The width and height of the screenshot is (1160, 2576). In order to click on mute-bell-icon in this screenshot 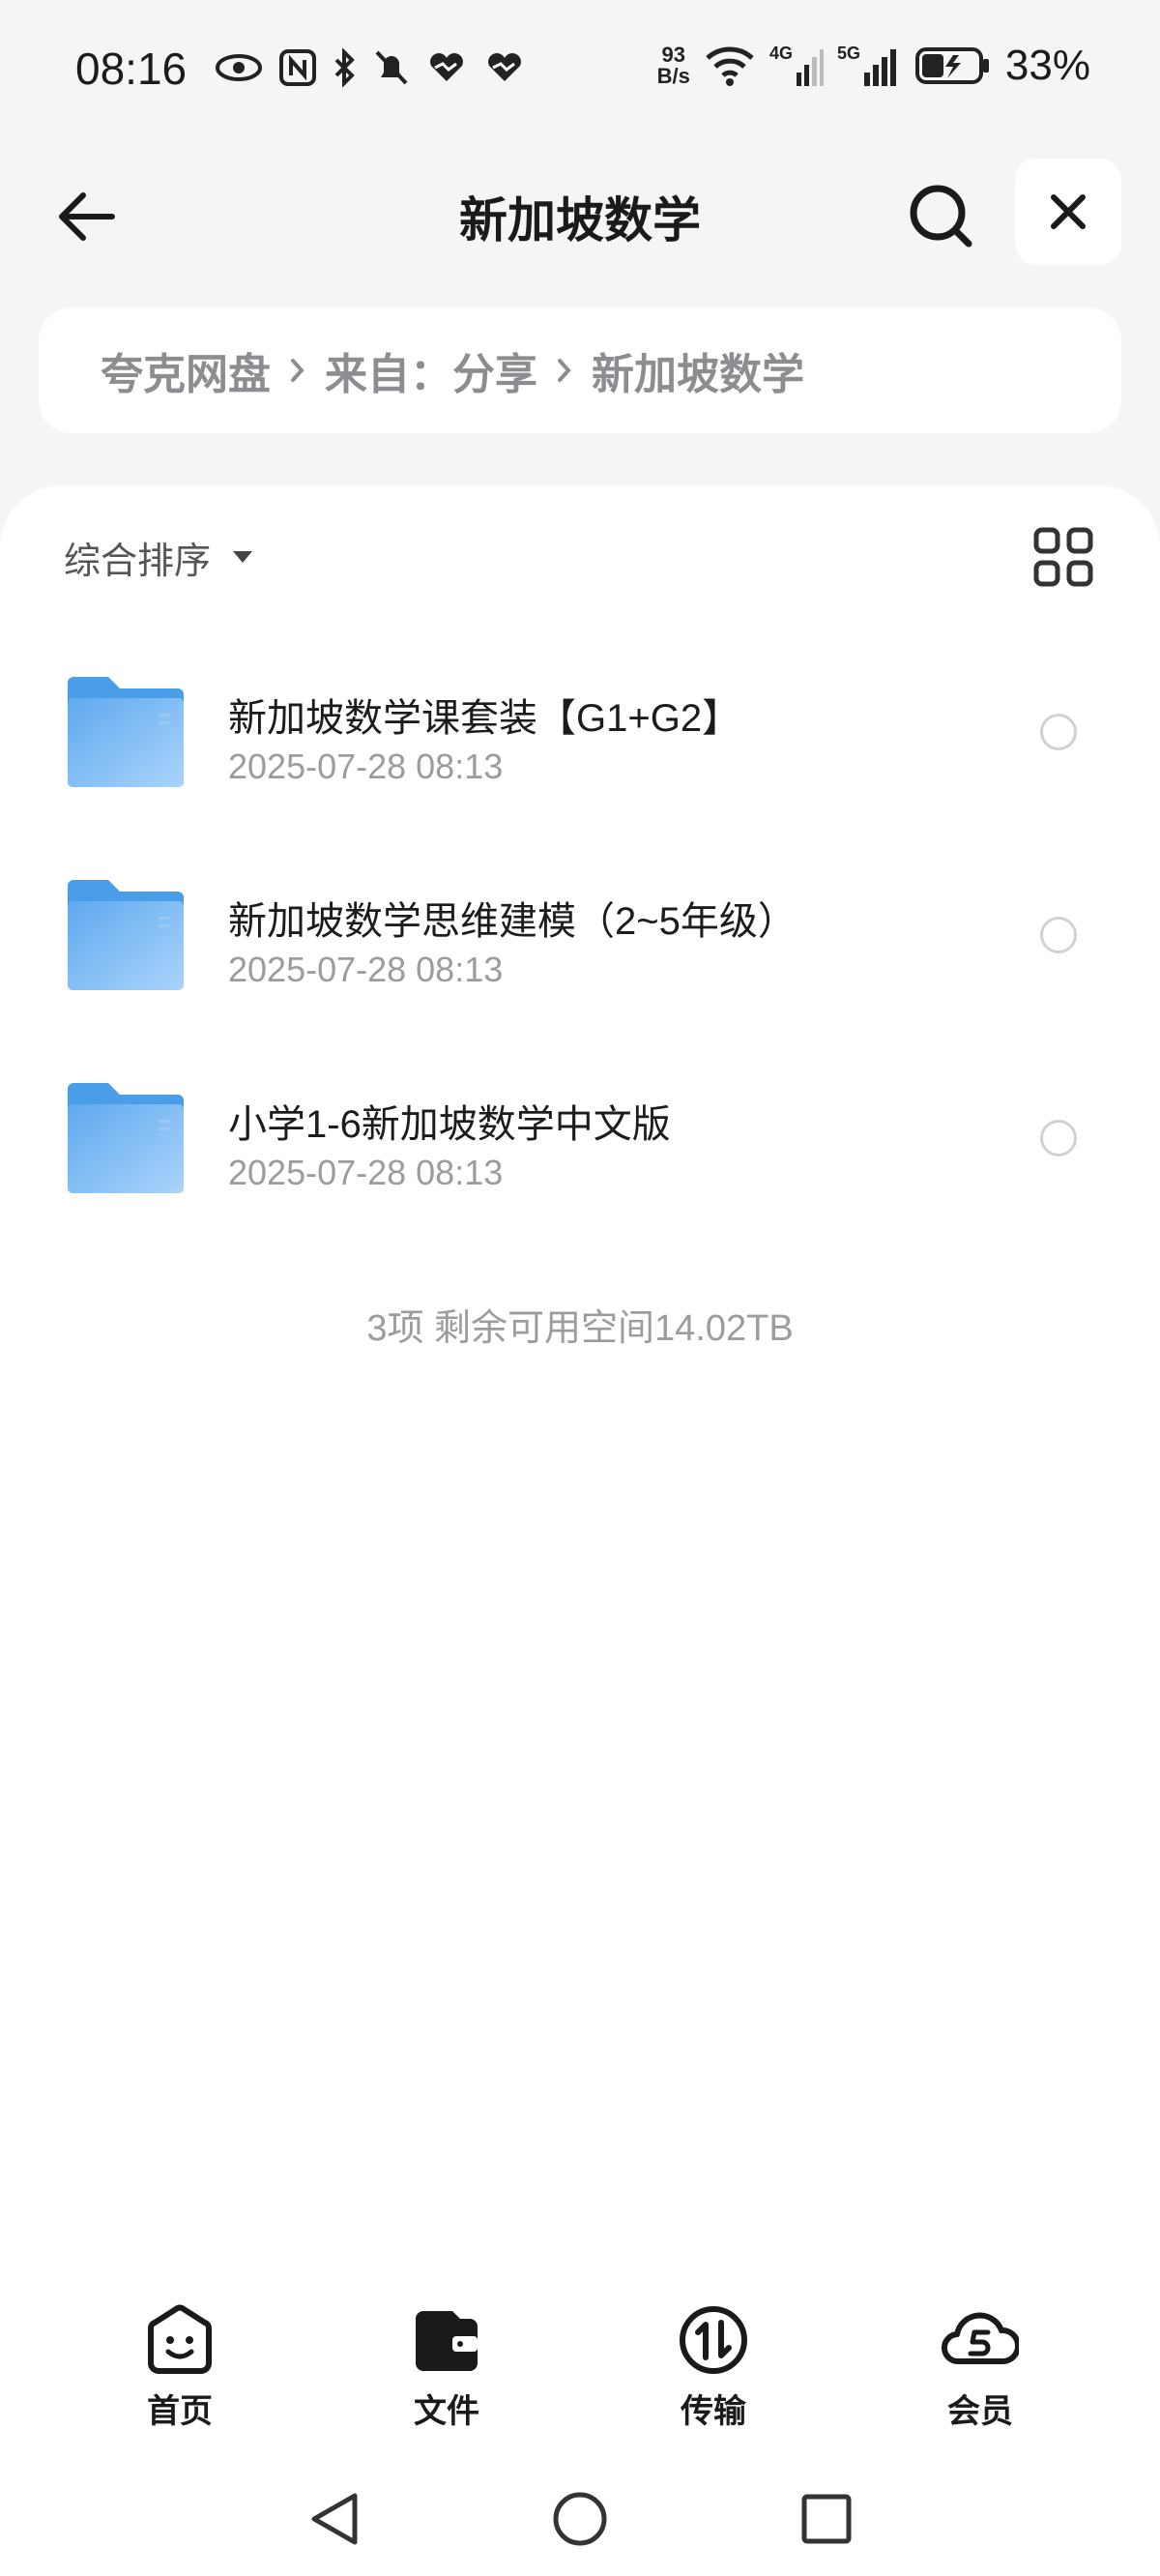, I will do `click(391, 67)`.